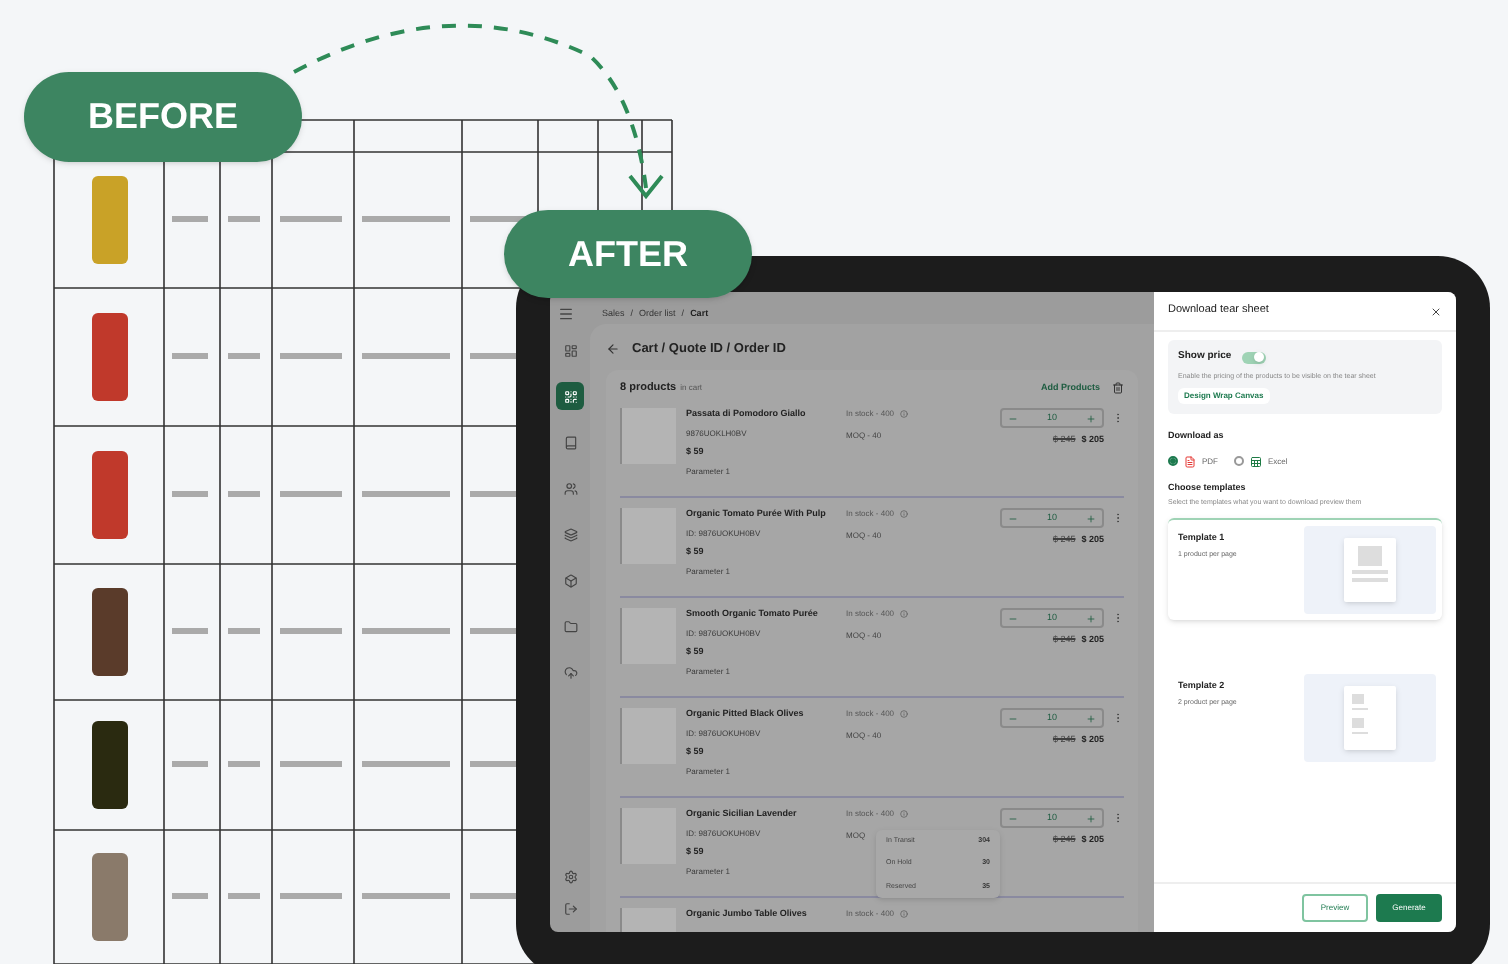  What do you see at coordinates (1253, 357) in the screenshot?
I see `show-price-toggle` at bounding box center [1253, 357].